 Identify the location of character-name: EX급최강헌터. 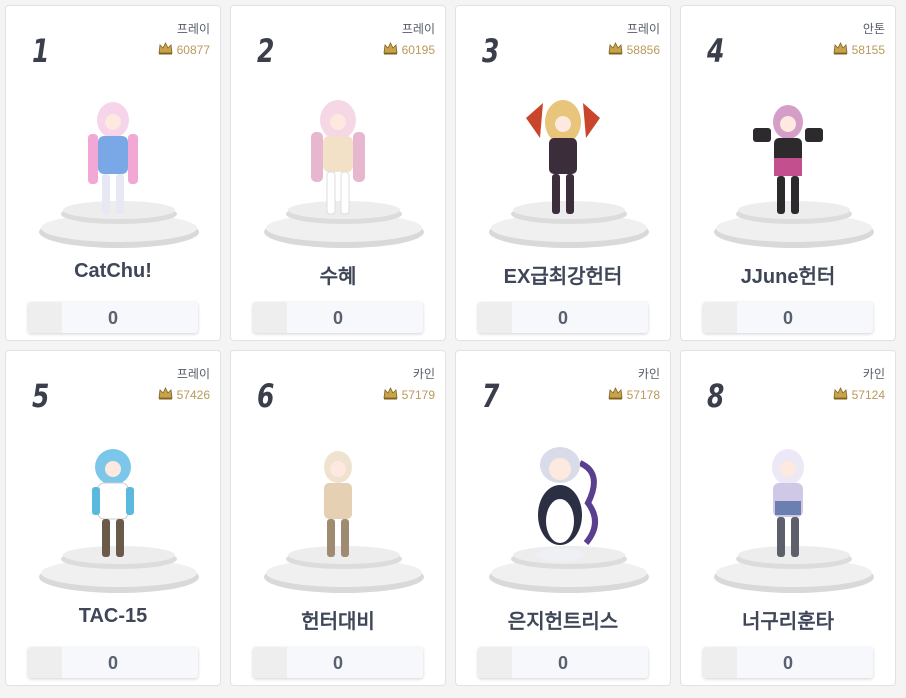
(563, 277).